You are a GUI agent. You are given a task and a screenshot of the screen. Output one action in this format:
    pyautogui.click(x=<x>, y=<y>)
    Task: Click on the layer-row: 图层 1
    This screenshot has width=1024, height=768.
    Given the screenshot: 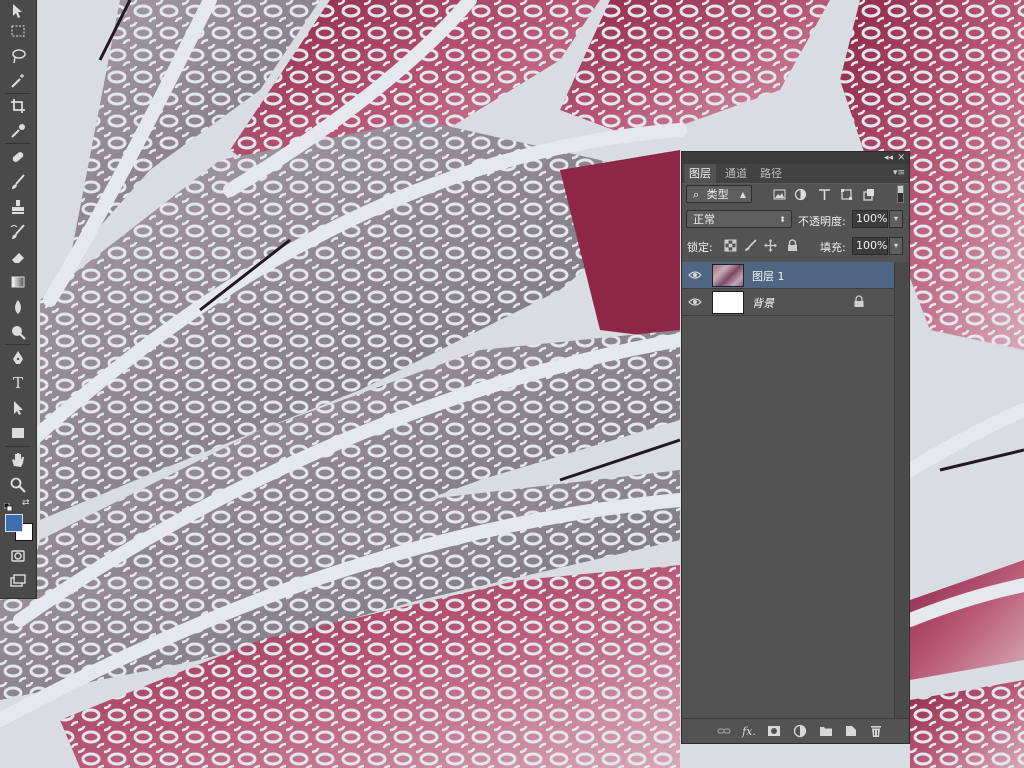 What is the action you would take?
    pyautogui.click(x=788, y=275)
    